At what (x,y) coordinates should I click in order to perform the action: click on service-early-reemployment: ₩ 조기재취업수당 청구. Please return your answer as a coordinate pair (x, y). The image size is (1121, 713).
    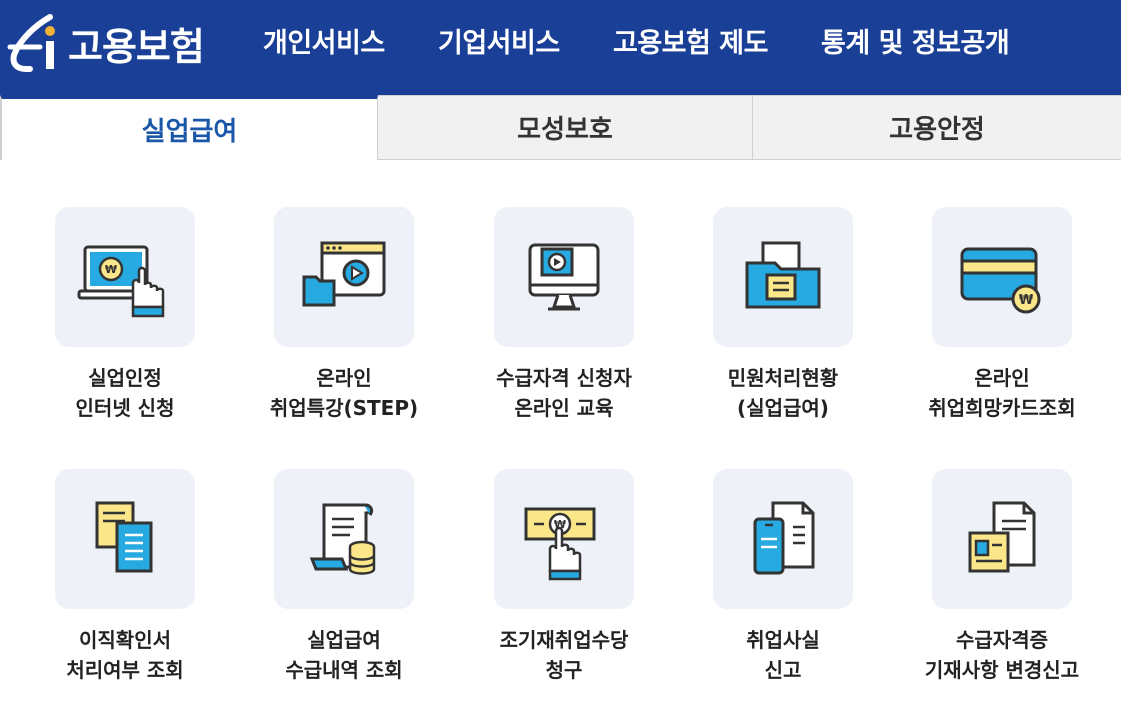
    Looking at the image, I should click on (564, 584).